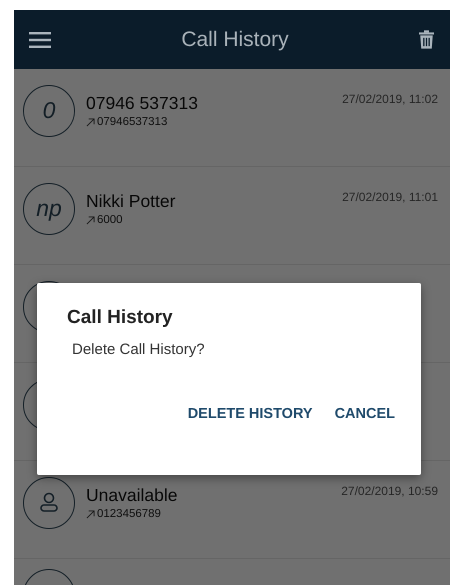 The height and width of the screenshot is (585, 450). What do you see at coordinates (132, 122) in the screenshot?
I see `phone-number: 07946537313` at bounding box center [132, 122].